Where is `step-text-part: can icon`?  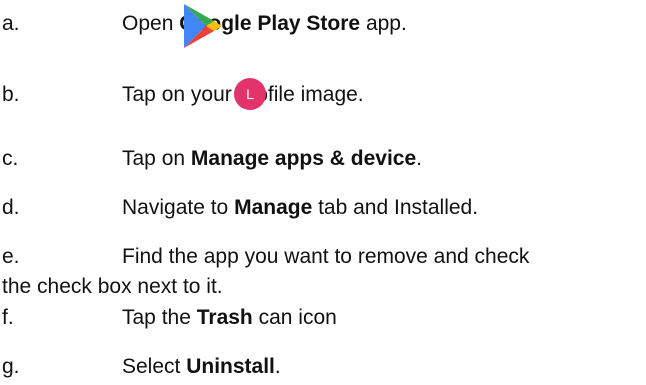
step-text-part: can icon is located at coordinates (294, 317).